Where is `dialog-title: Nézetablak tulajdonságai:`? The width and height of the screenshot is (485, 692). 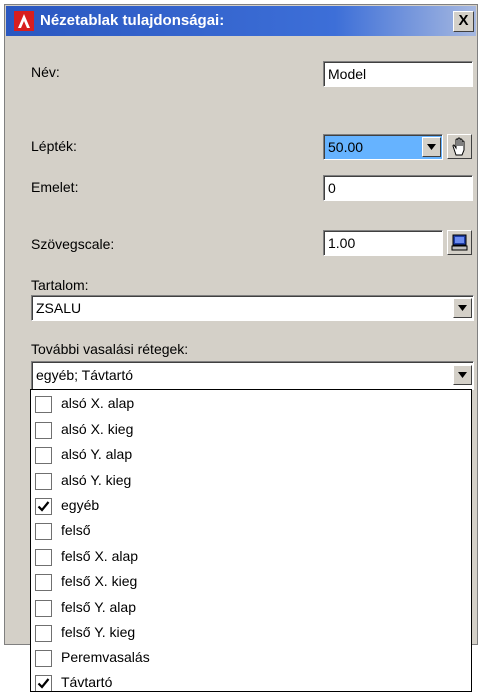
dialog-title: Nézetablak tulajdonságai: is located at coordinates (132, 20).